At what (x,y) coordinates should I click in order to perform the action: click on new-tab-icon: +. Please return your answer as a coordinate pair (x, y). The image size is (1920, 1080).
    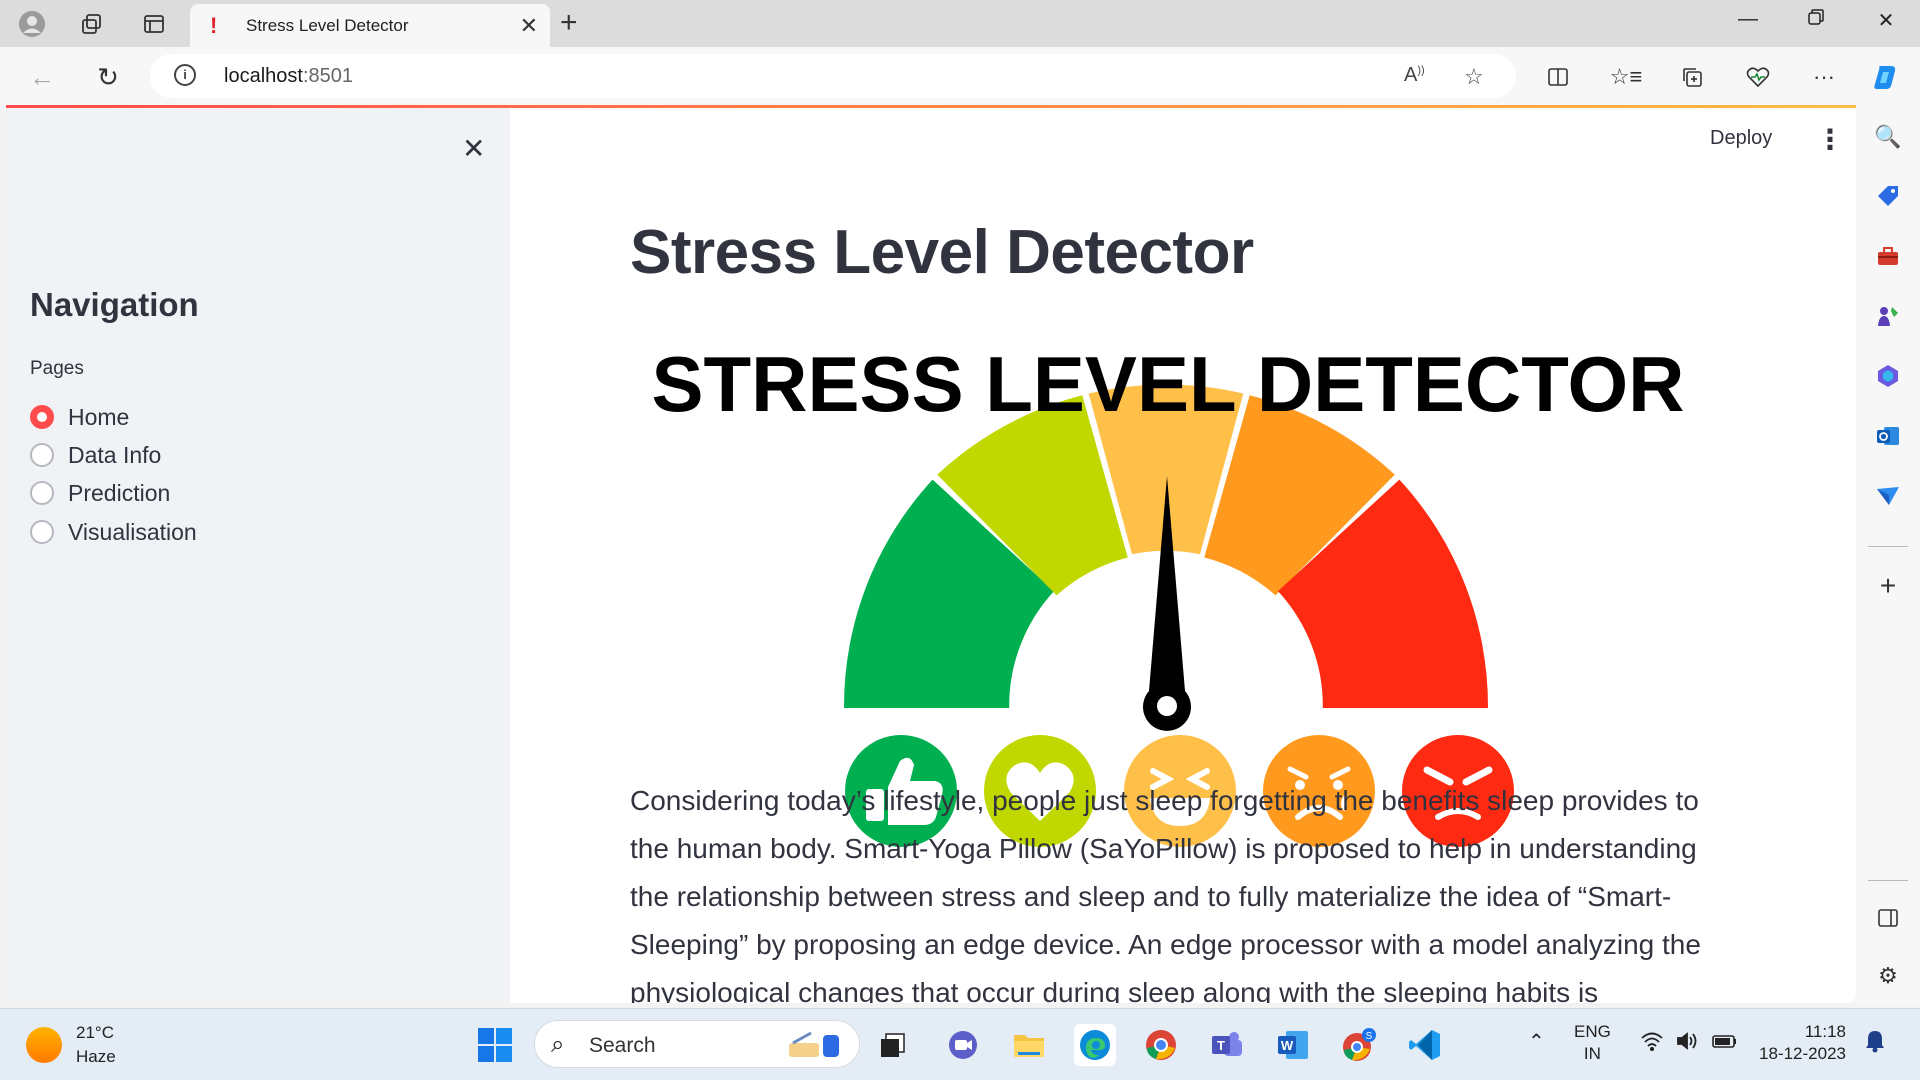
    Looking at the image, I should click on (569, 23).